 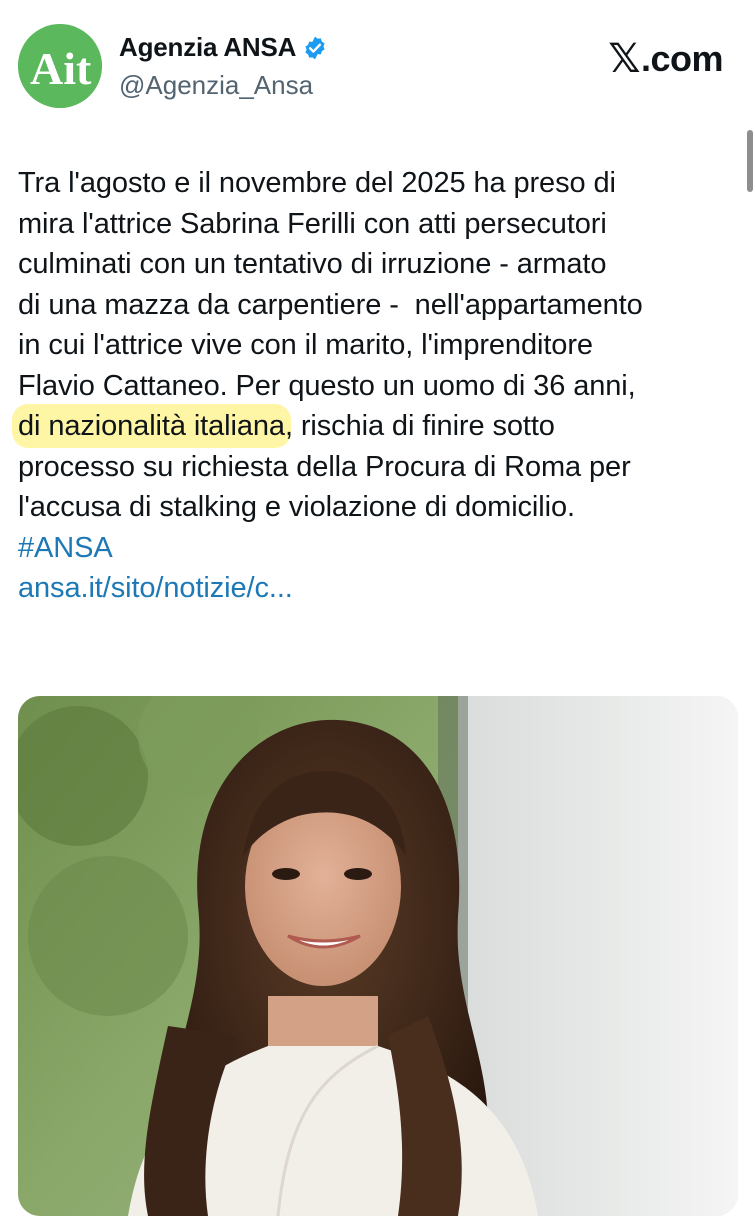 I want to click on x-logo-icon: 𝕏, so click(x=624, y=59).